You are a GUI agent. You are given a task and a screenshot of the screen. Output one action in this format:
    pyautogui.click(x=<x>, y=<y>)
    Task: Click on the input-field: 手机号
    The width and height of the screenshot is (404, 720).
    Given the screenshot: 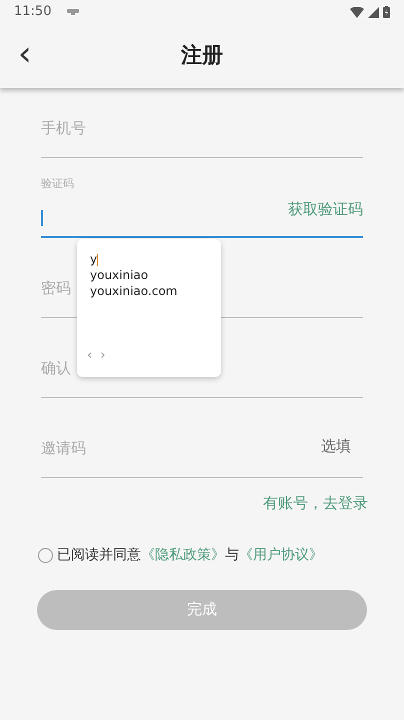 What is the action you would take?
    pyautogui.click(x=202, y=127)
    